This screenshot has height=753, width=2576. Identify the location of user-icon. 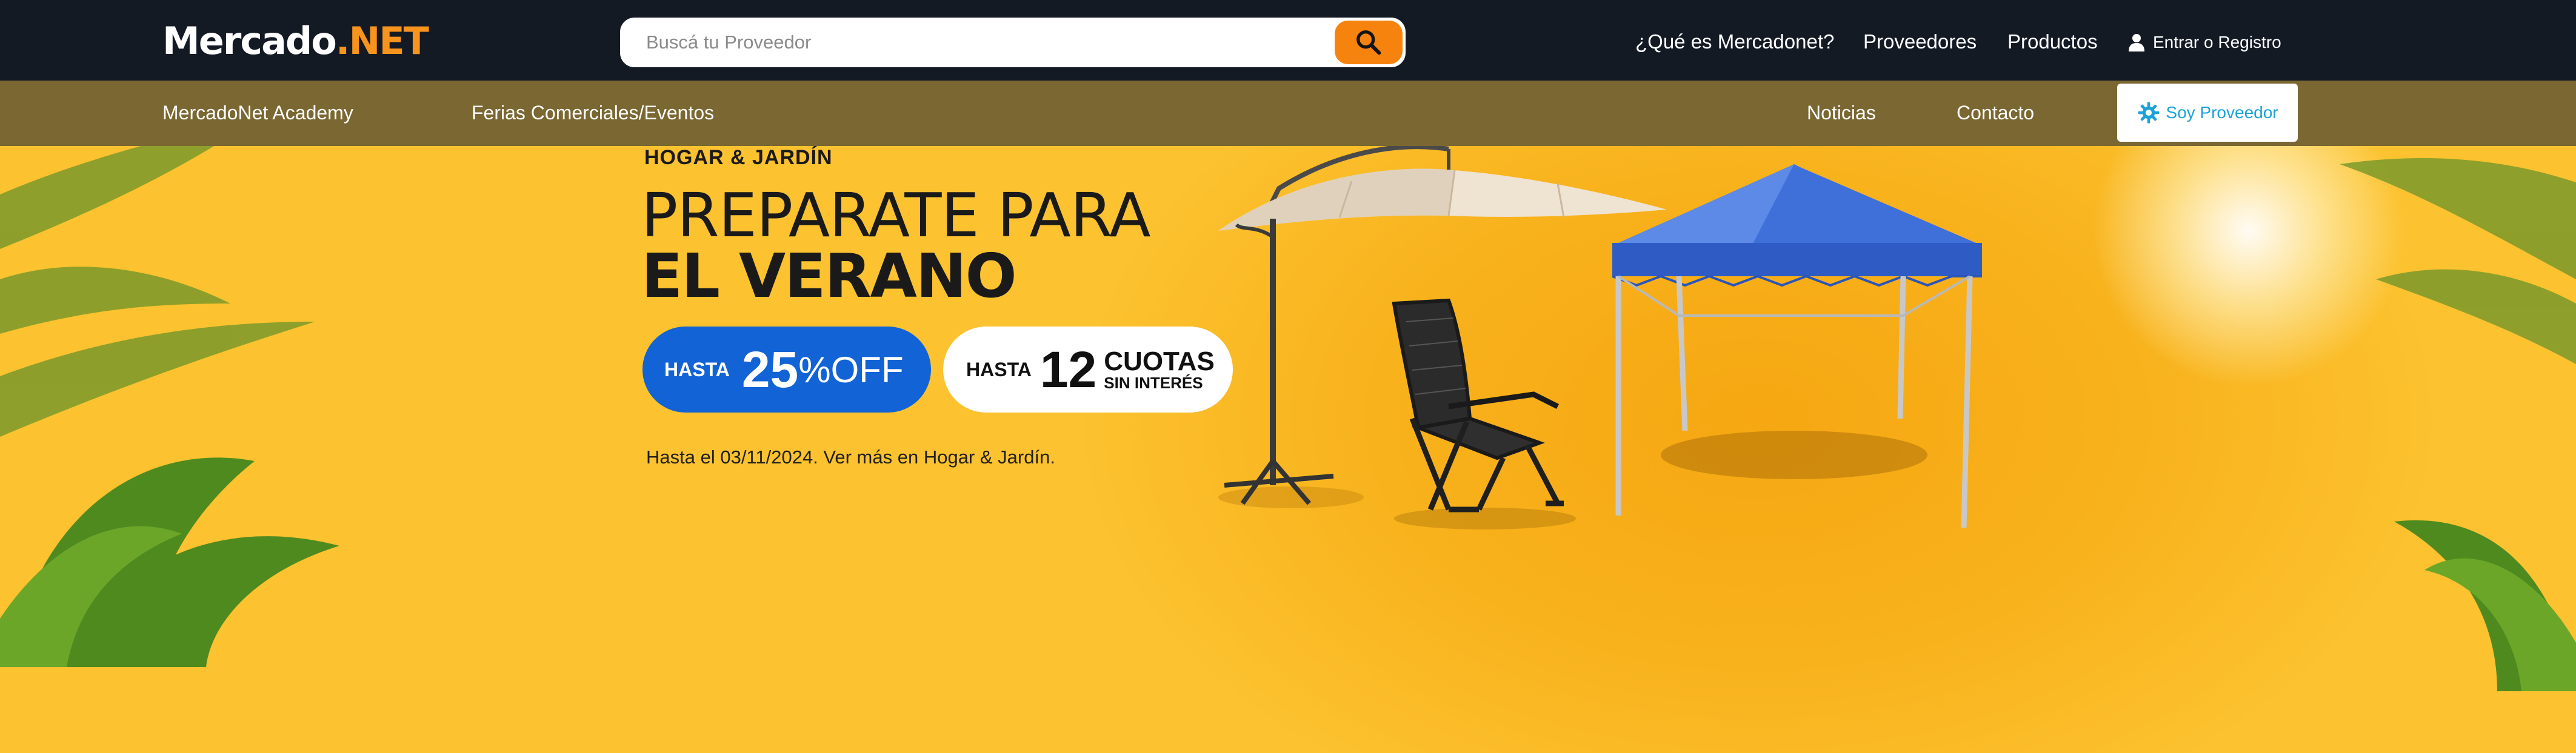
(2136, 42).